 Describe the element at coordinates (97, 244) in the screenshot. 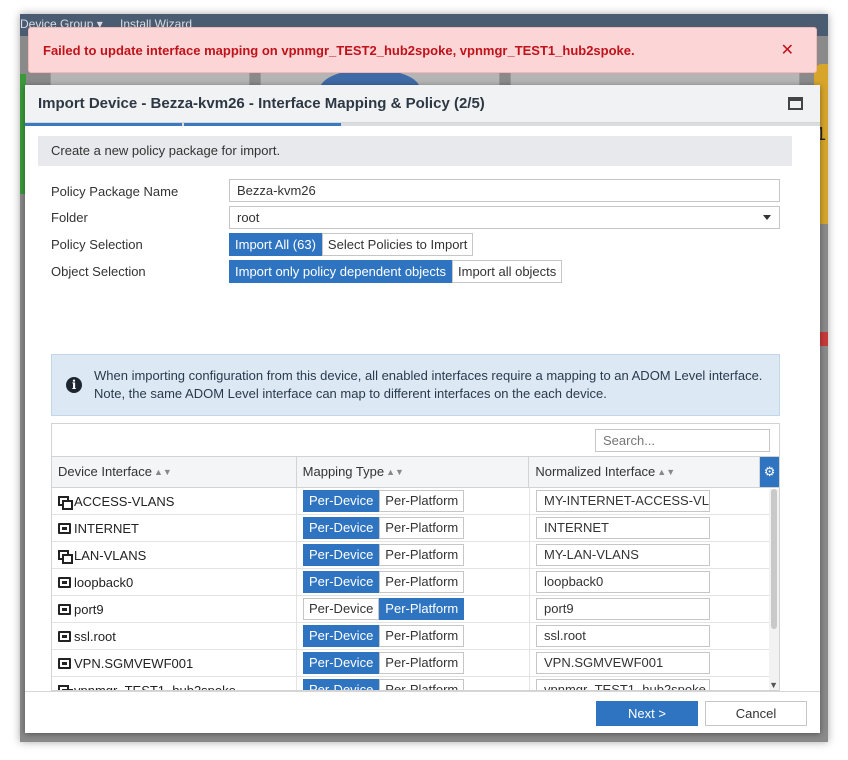

I see `policy-selection-label: Policy Selection` at that location.